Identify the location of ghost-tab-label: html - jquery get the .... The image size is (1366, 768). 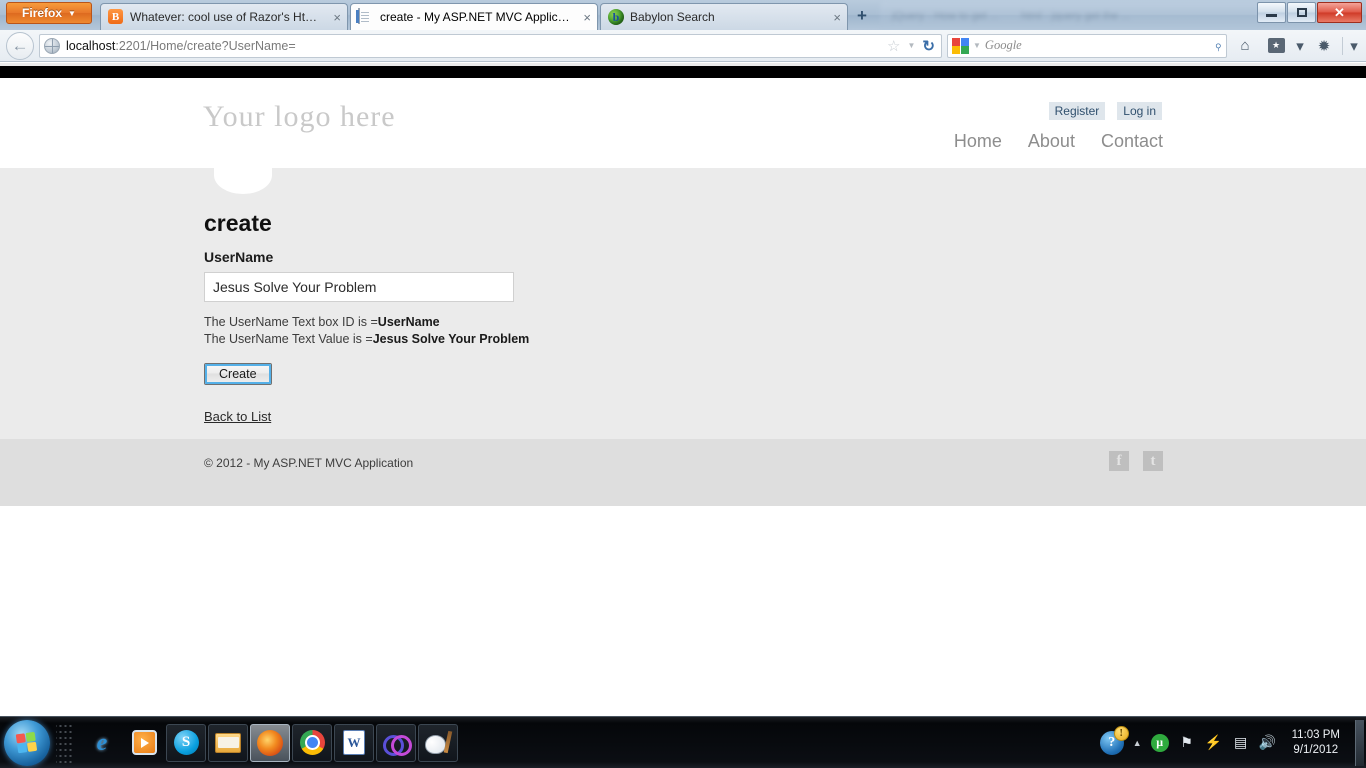
(1075, 15).